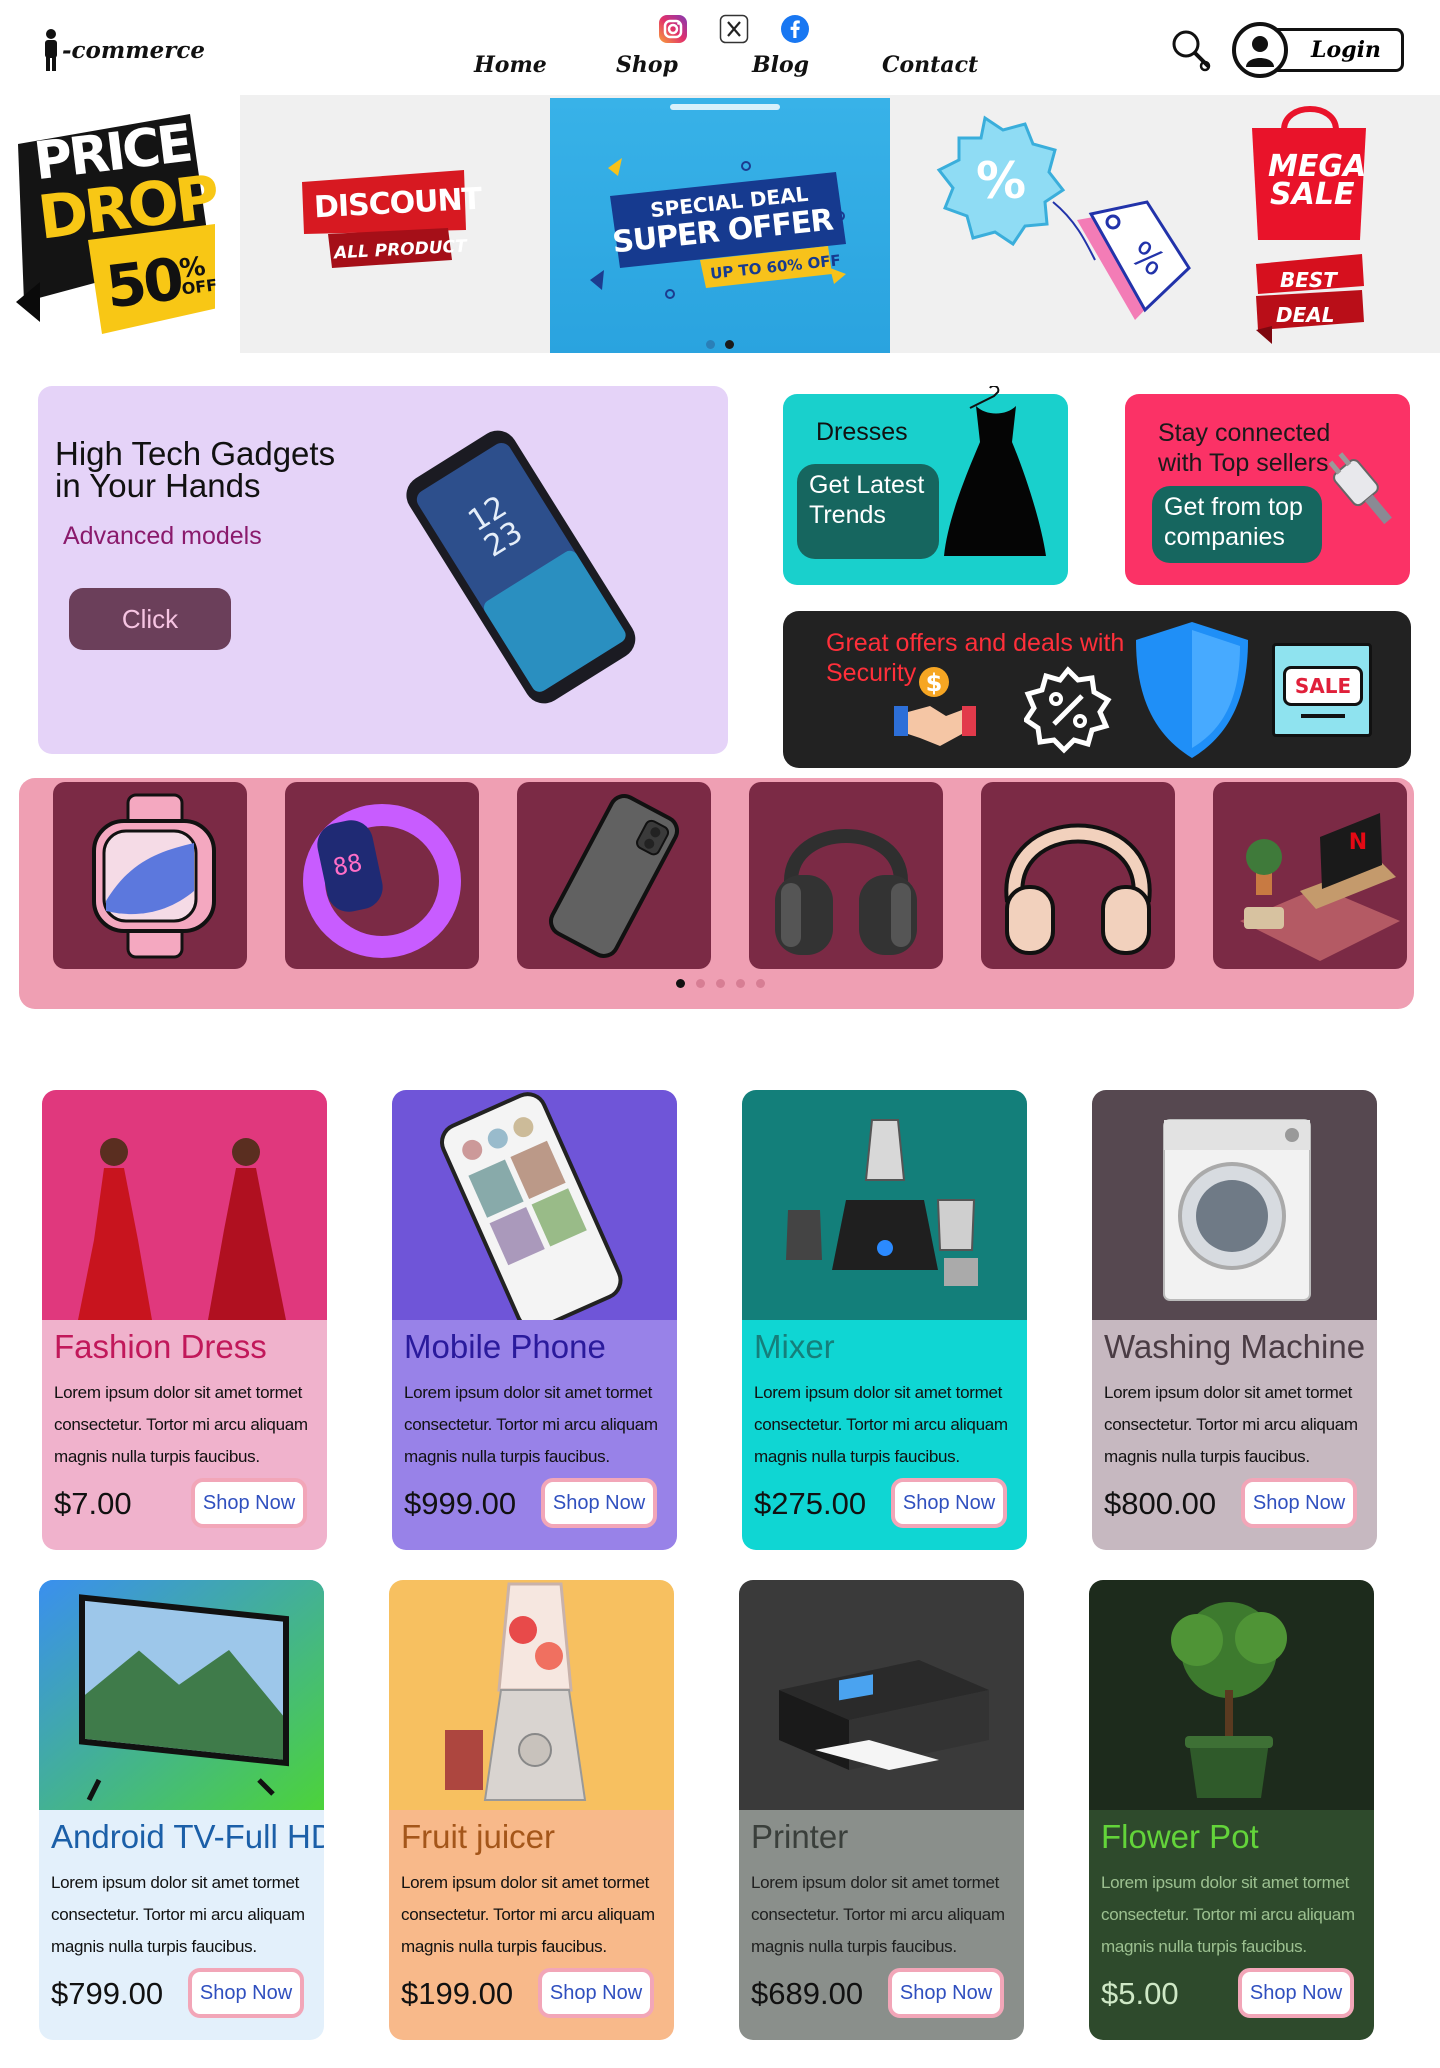  What do you see at coordinates (1067, 710) in the screenshot?
I see `discount-badge-icon` at bounding box center [1067, 710].